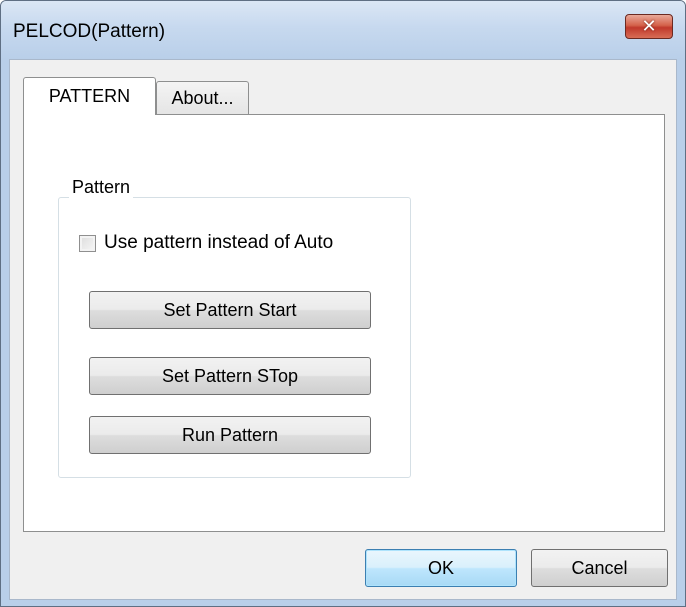 The height and width of the screenshot is (607, 686). I want to click on use-pattern-checkbox-row: Use pattern instead of Auto, so click(206, 243).